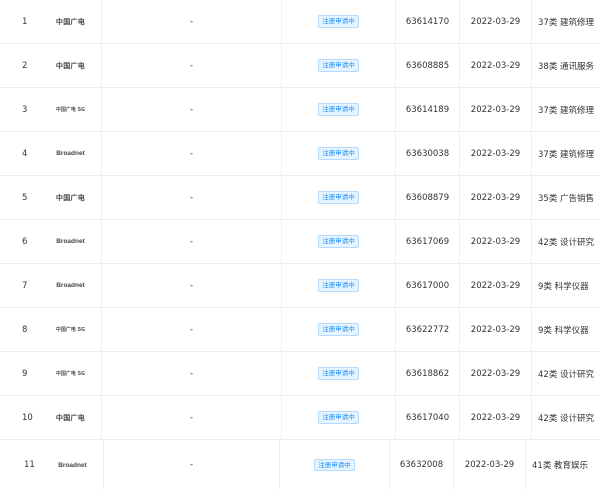  What do you see at coordinates (428, 109) in the screenshot?
I see `registration-number: 63614189` at bounding box center [428, 109].